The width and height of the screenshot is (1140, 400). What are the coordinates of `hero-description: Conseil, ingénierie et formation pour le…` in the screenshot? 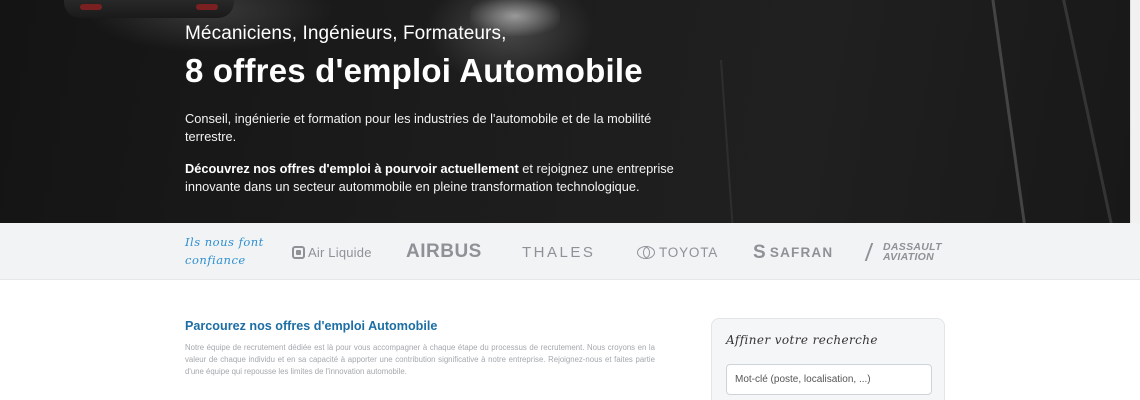 It's located at (418, 127).